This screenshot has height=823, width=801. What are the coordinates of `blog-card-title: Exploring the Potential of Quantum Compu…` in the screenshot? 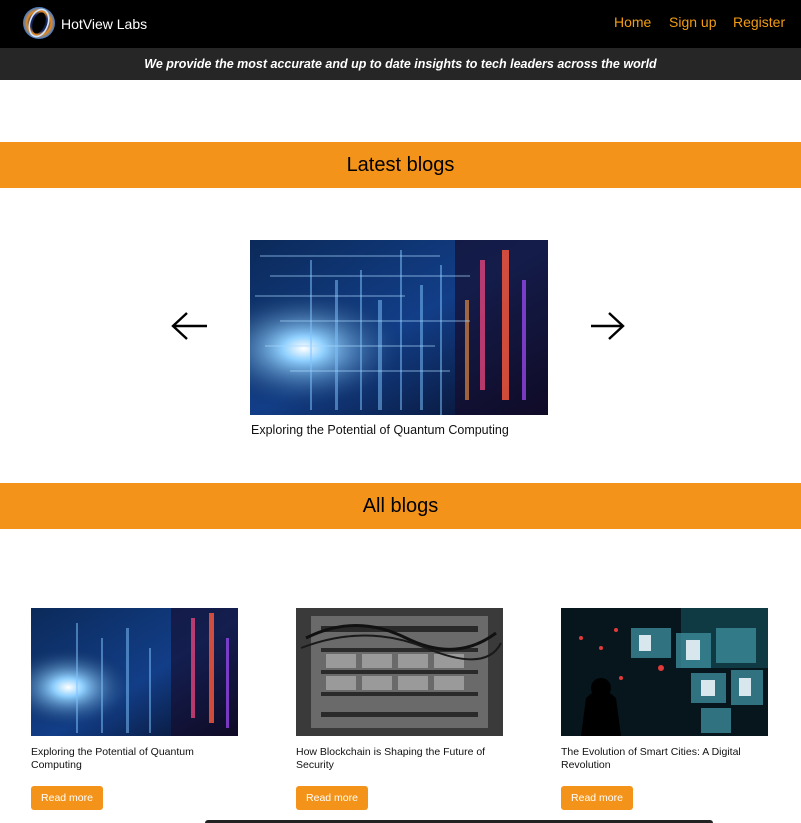 It's located at (136, 759).